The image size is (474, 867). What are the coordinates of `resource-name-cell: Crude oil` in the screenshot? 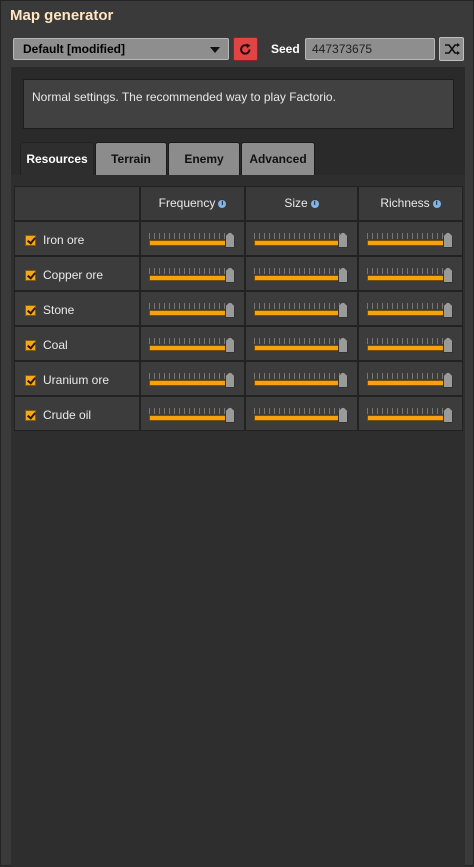 It's located at (77, 413).